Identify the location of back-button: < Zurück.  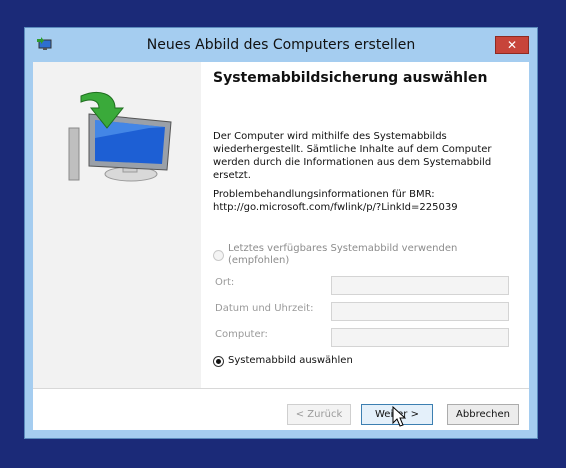
(319, 414).